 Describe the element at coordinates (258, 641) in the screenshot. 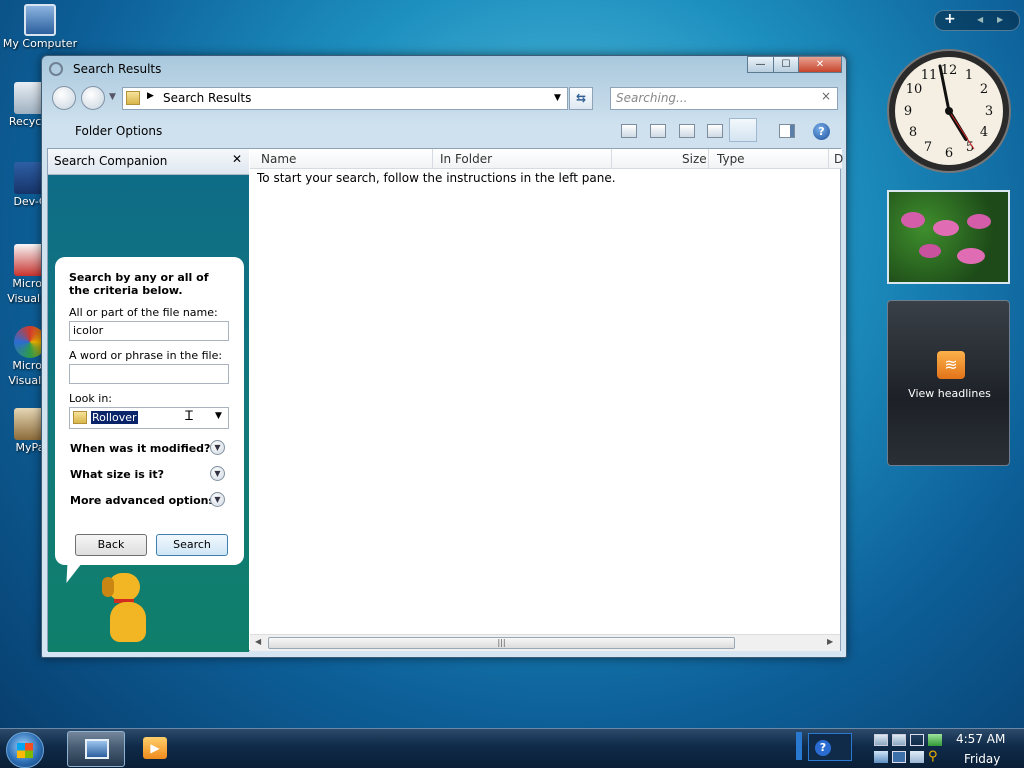

I see `scroll-left-arrow-icon: ◀` at that location.